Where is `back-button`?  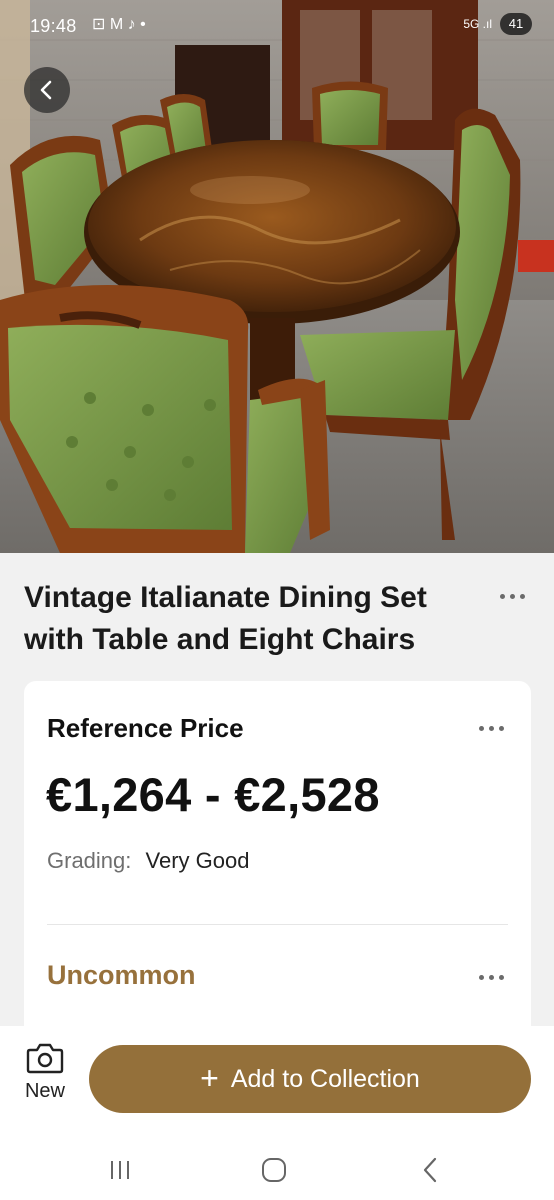 back-button is located at coordinates (47, 90).